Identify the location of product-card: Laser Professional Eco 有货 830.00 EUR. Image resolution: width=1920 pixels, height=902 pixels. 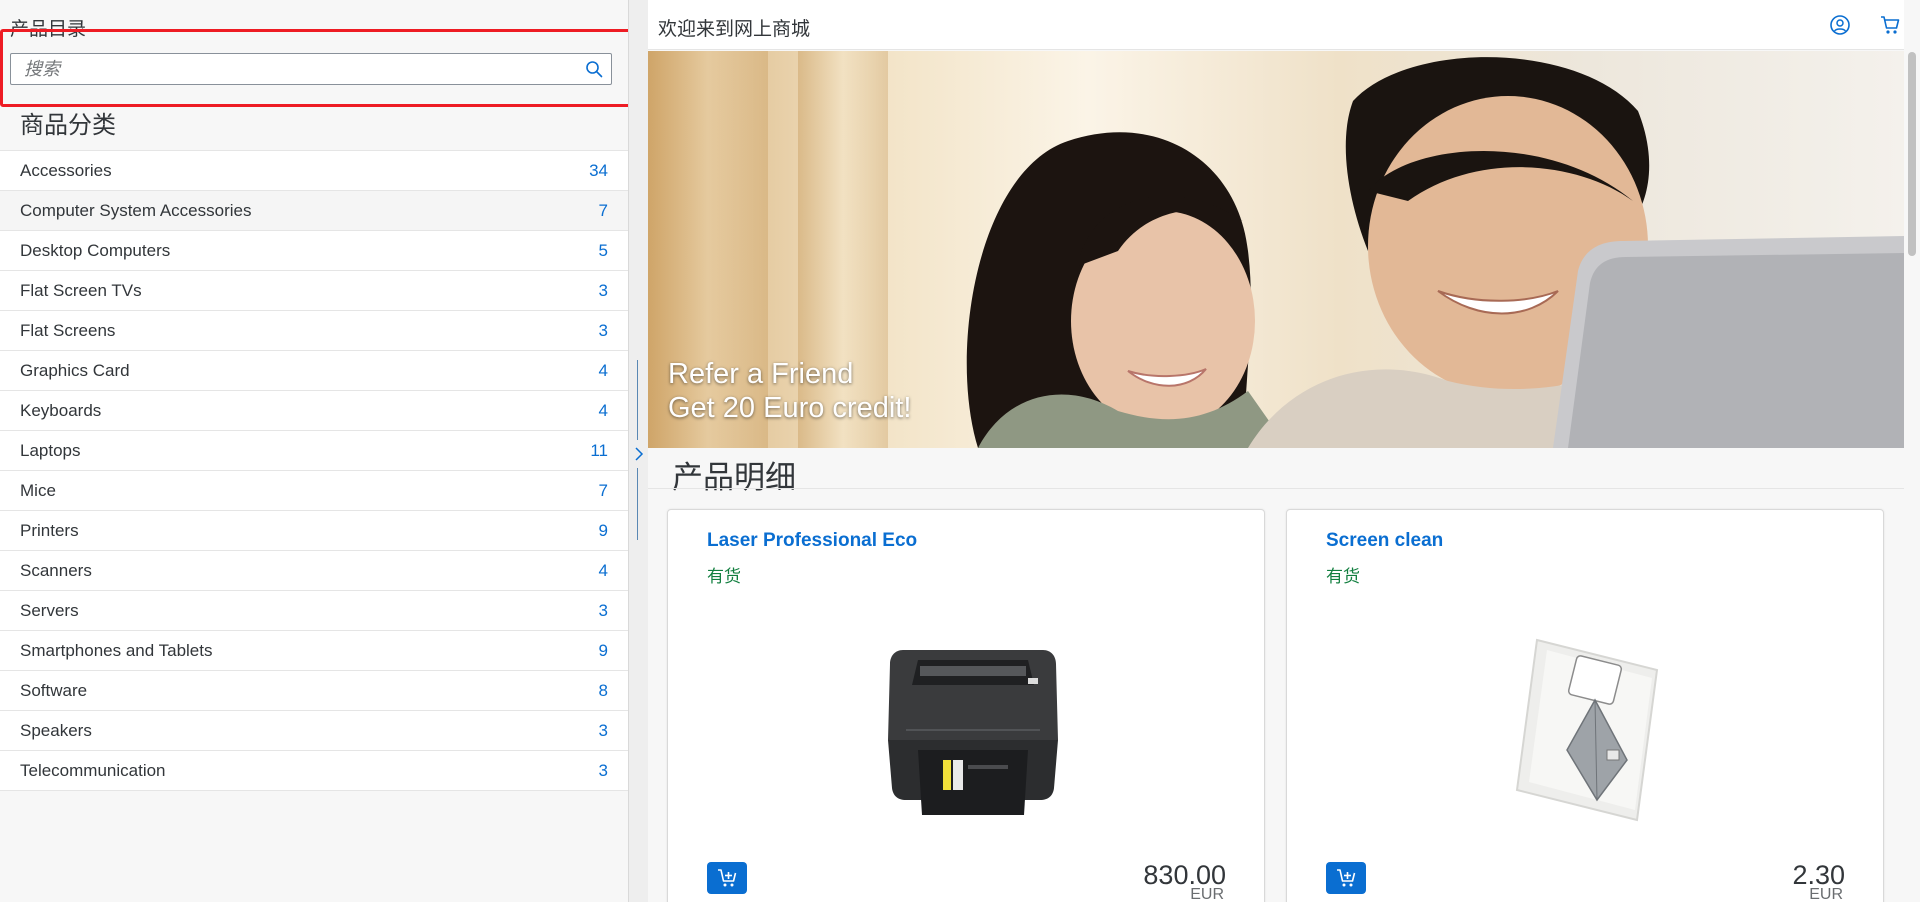
(966, 705).